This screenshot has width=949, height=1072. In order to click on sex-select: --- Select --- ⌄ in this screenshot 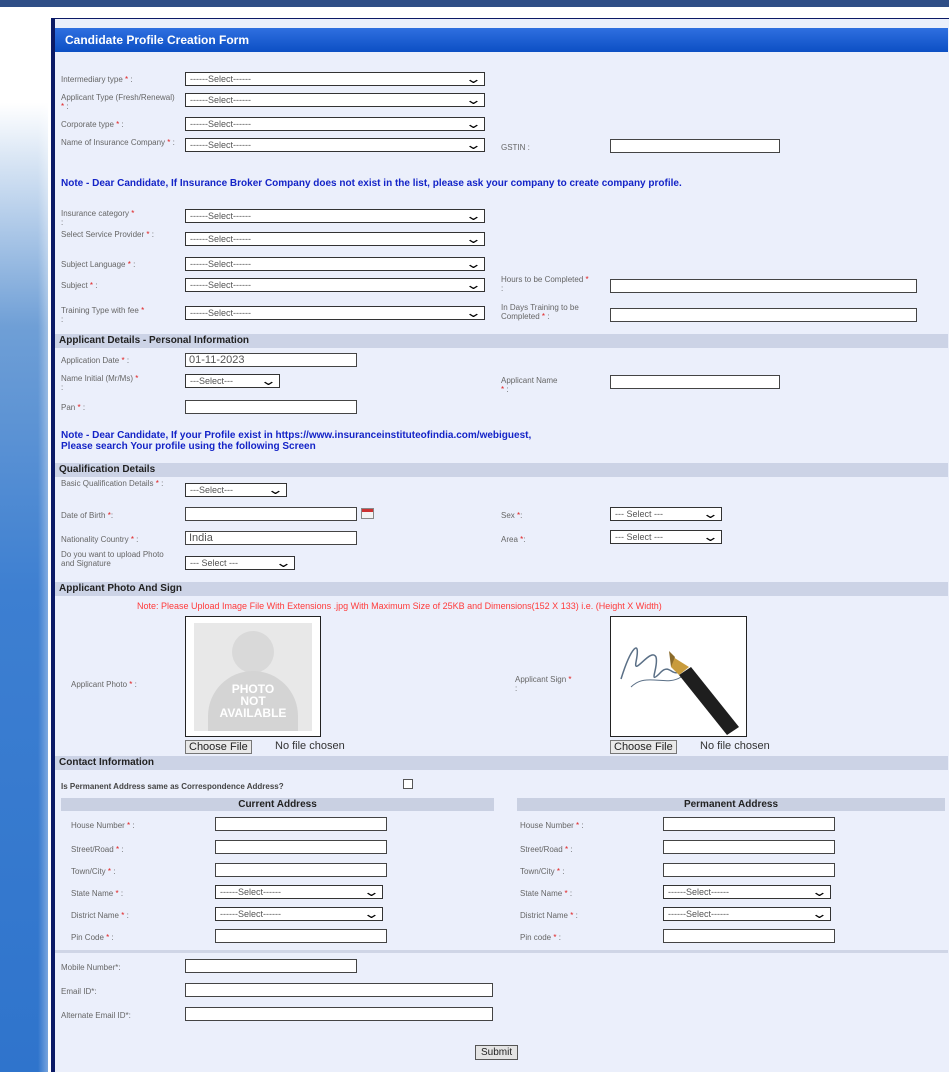, I will do `click(666, 514)`.